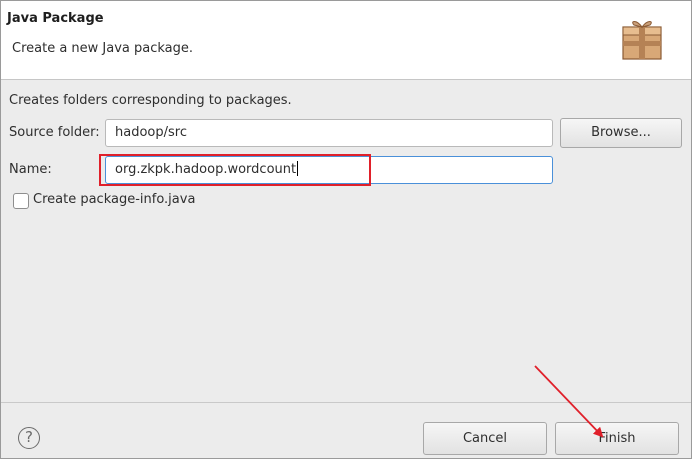 The height and width of the screenshot is (459, 692). What do you see at coordinates (30, 169) in the screenshot?
I see `name-label: Name:` at bounding box center [30, 169].